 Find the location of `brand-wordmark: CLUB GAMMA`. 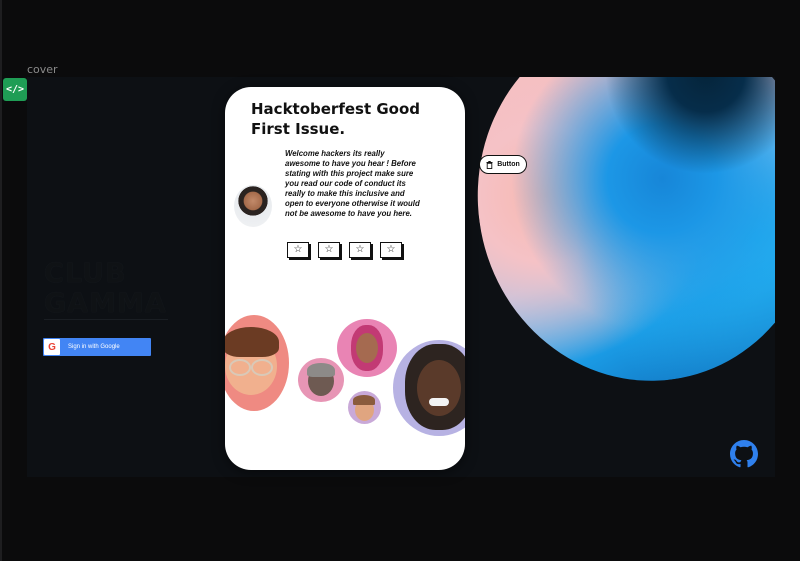

brand-wordmark: CLUB GAMMA is located at coordinates (105, 288).